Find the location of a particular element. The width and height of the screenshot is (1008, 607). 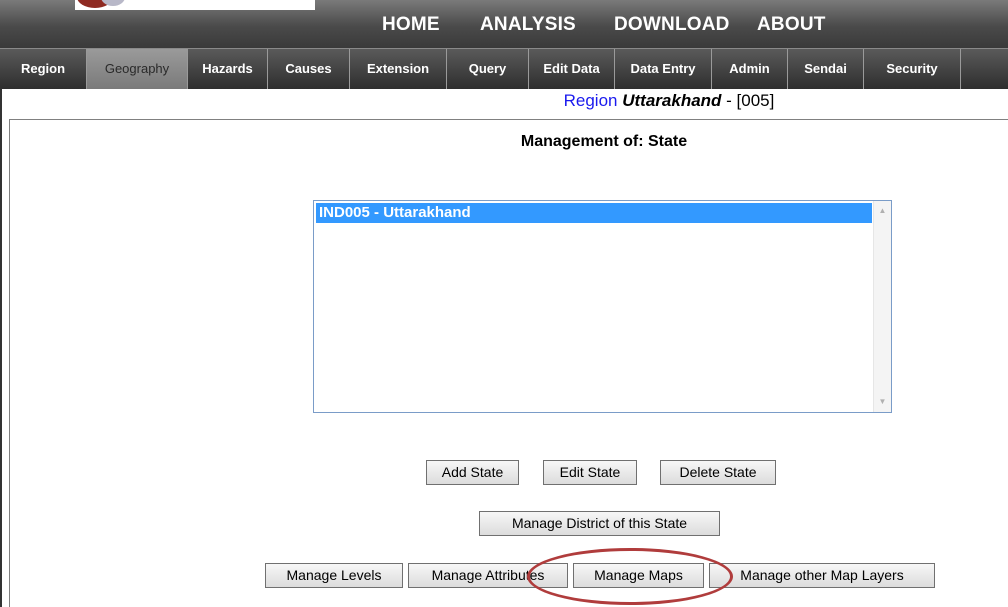

tab-data-entry: Data Entry is located at coordinates (663, 69).